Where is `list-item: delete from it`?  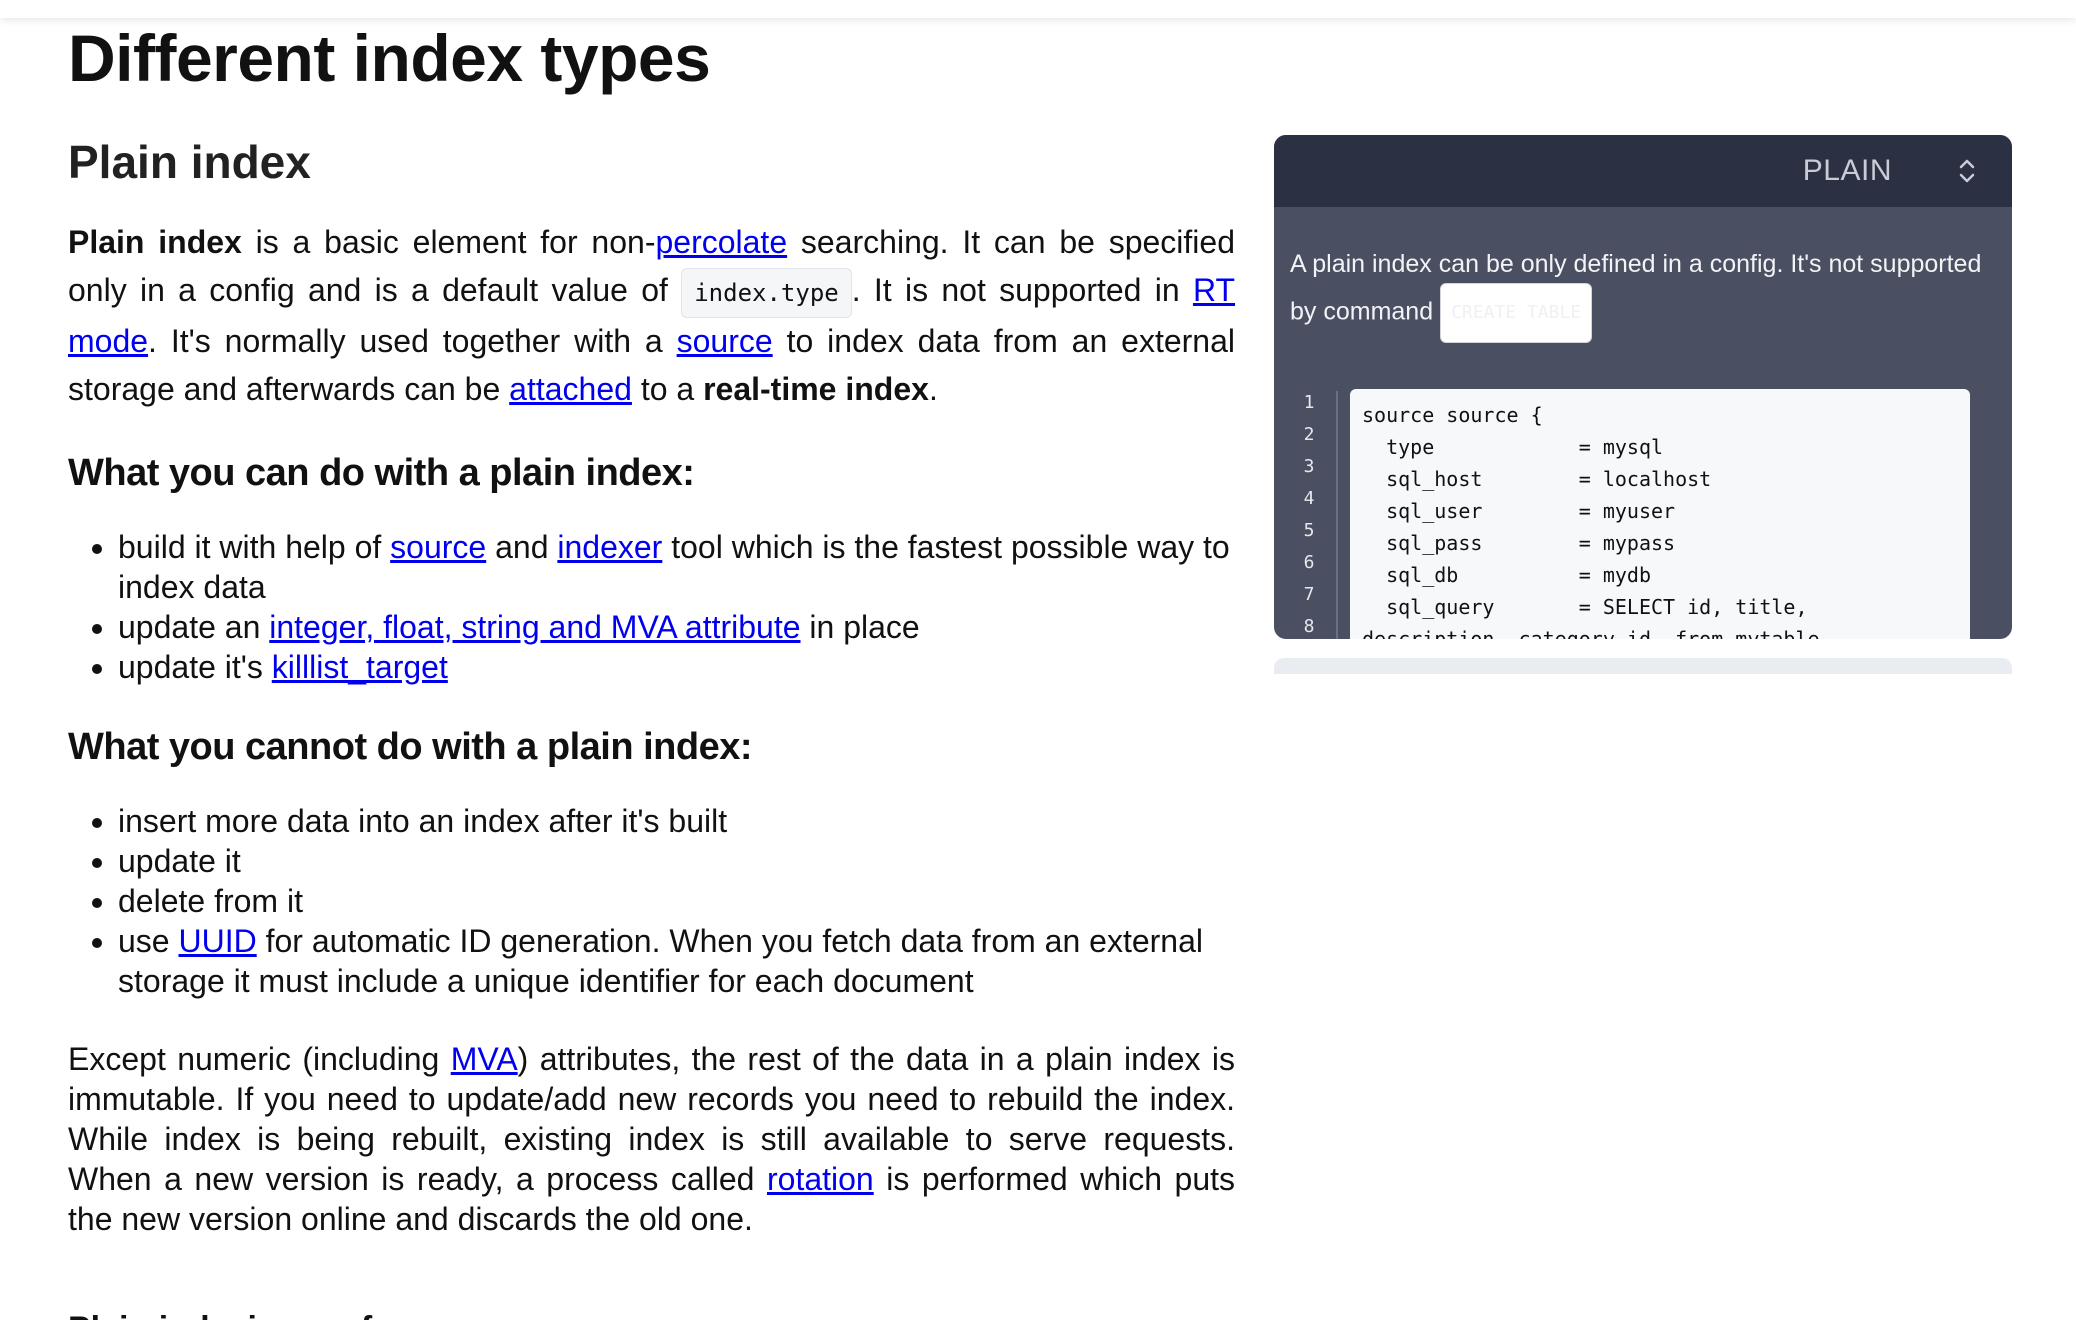
list-item: delete from it is located at coordinates (676, 901).